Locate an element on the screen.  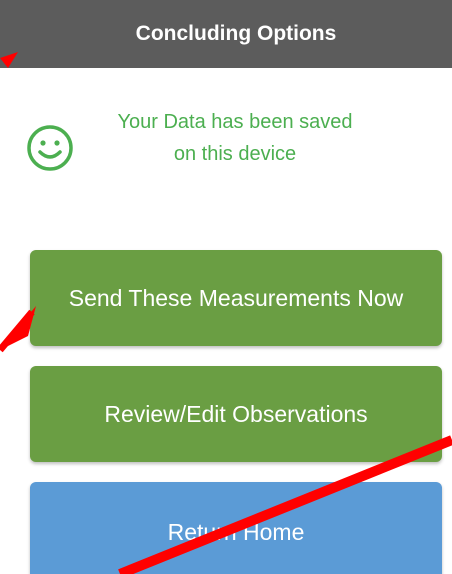
header-bar: Concluding Options is located at coordinates (226, 34).